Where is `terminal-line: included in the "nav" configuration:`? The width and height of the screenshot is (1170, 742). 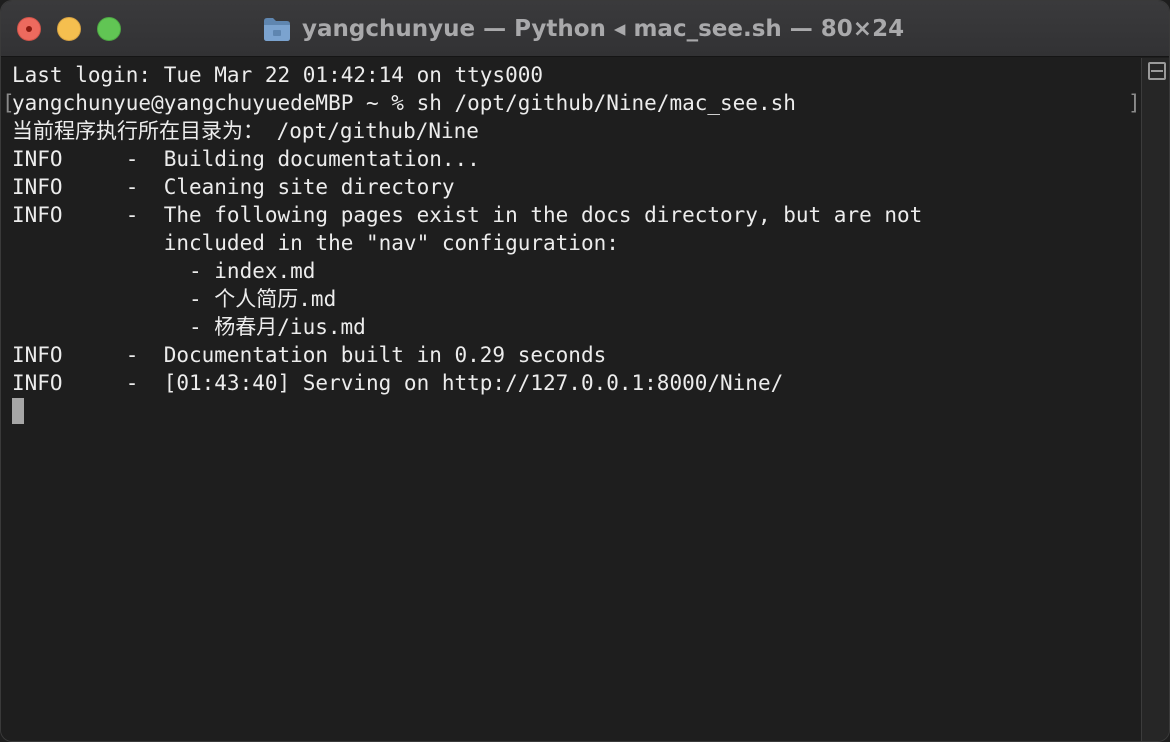 terminal-line: included in the "nav" configuration: is located at coordinates (315, 243).